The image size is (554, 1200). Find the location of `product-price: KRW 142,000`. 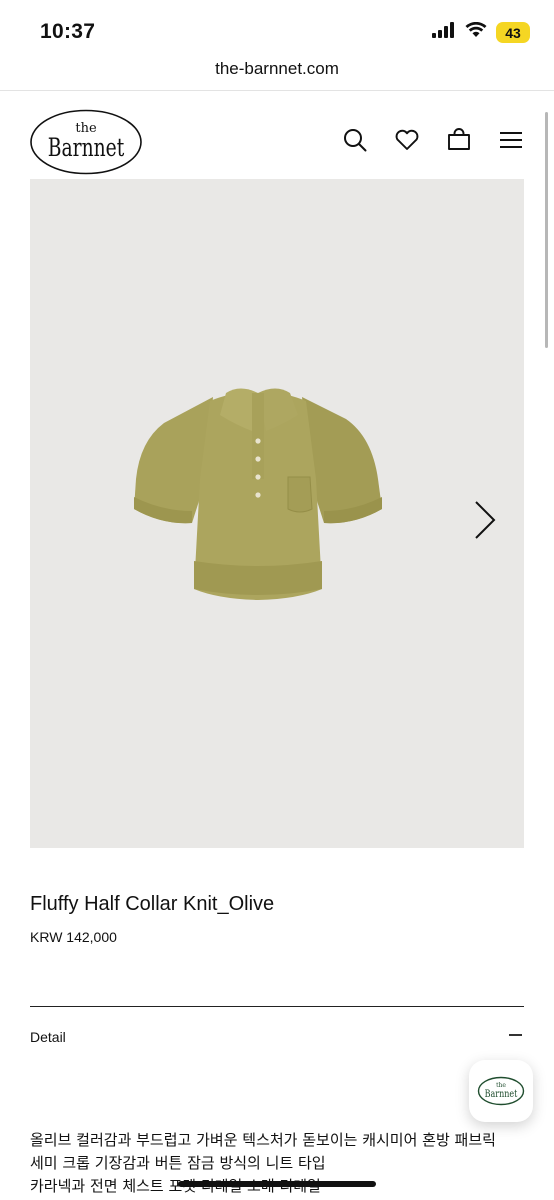

product-price: KRW 142,000 is located at coordinates (73, 937).